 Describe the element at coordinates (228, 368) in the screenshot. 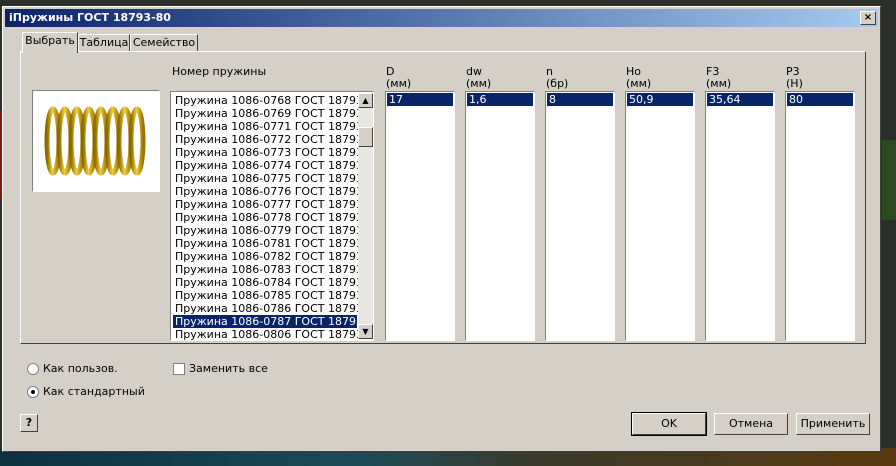

I see `replace-all-label: Заменить все` at that location.